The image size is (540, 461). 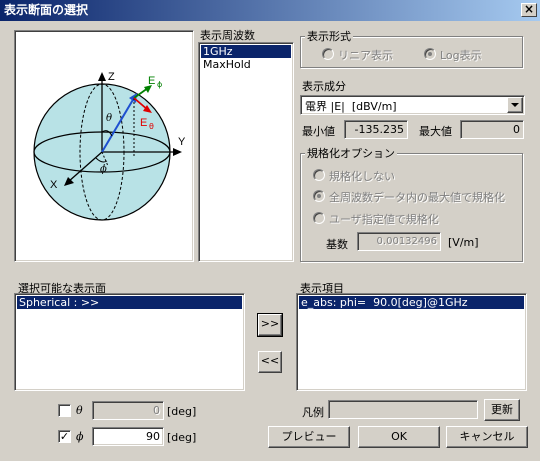 I want to click on normalize-none-radio, so click(x=319, y=175).